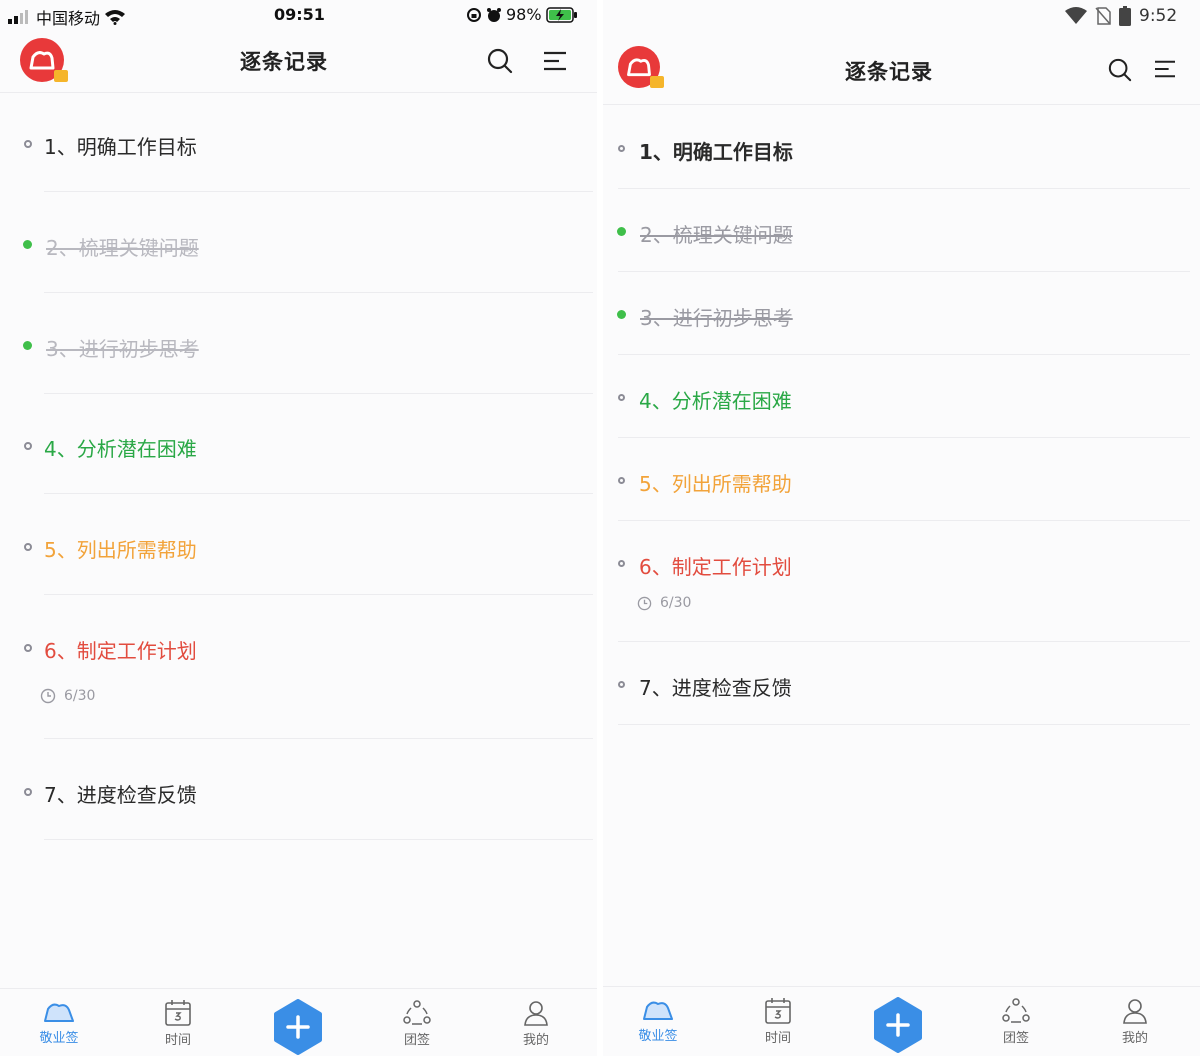  Describe the element at coordinates (494, 14) in the screenshot. I see `alarm-icon` at that location.